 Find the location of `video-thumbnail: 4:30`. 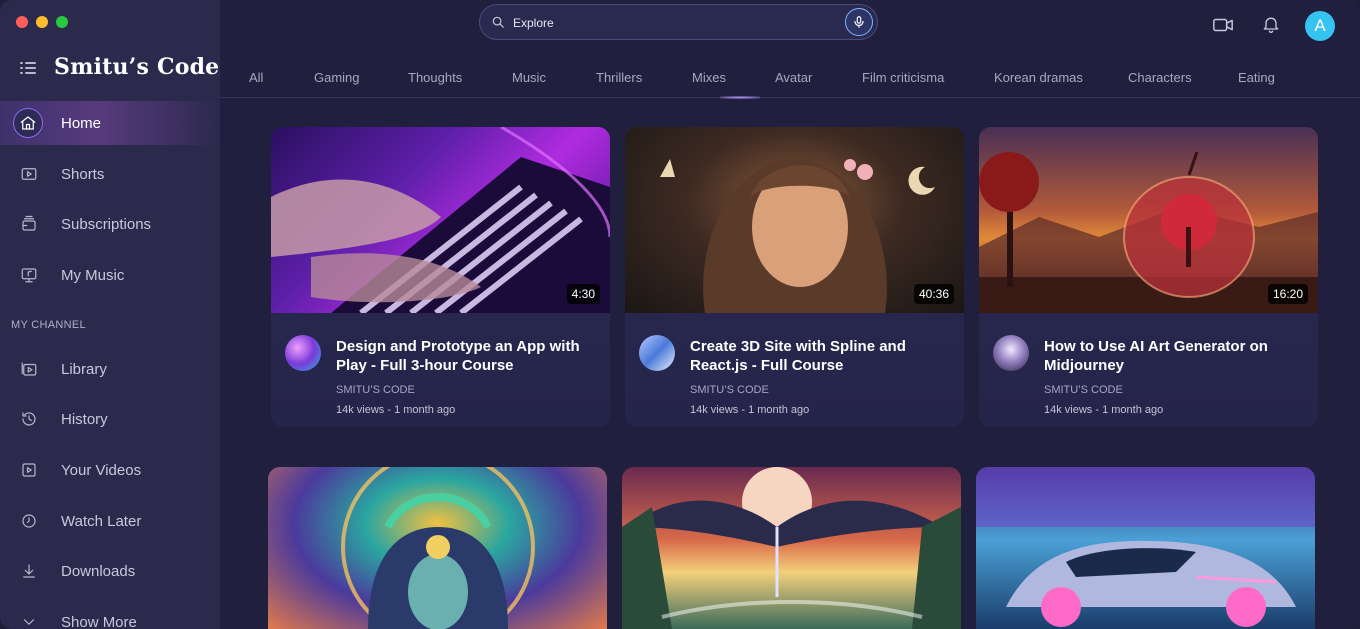

video-thumbnail: 4:30 is located at coordinates (440, 220).